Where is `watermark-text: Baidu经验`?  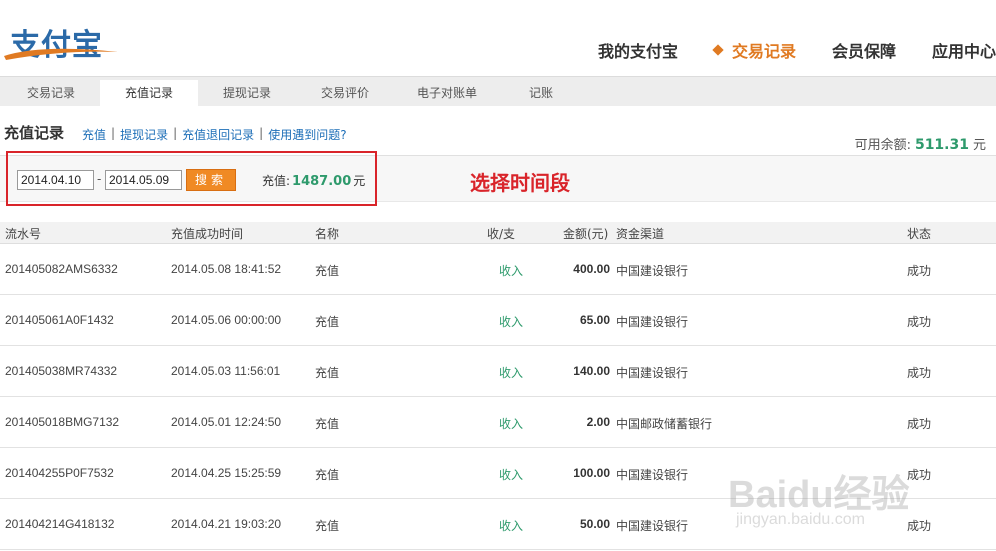 watermark-text: Baidu经验 is located at coordinates (819, 495).